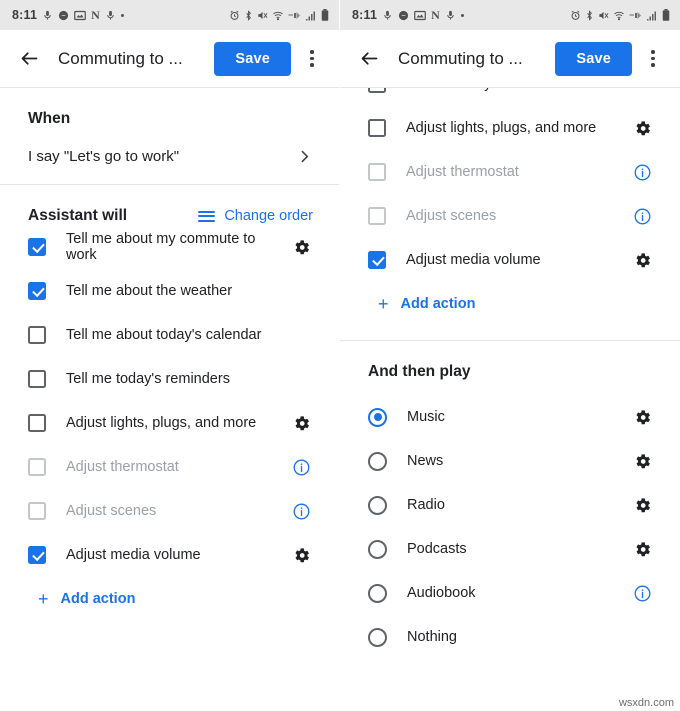 Image resolution: width=680 pixels, height=711 pixels. I want to click on list-item: News, so click(510, 461).